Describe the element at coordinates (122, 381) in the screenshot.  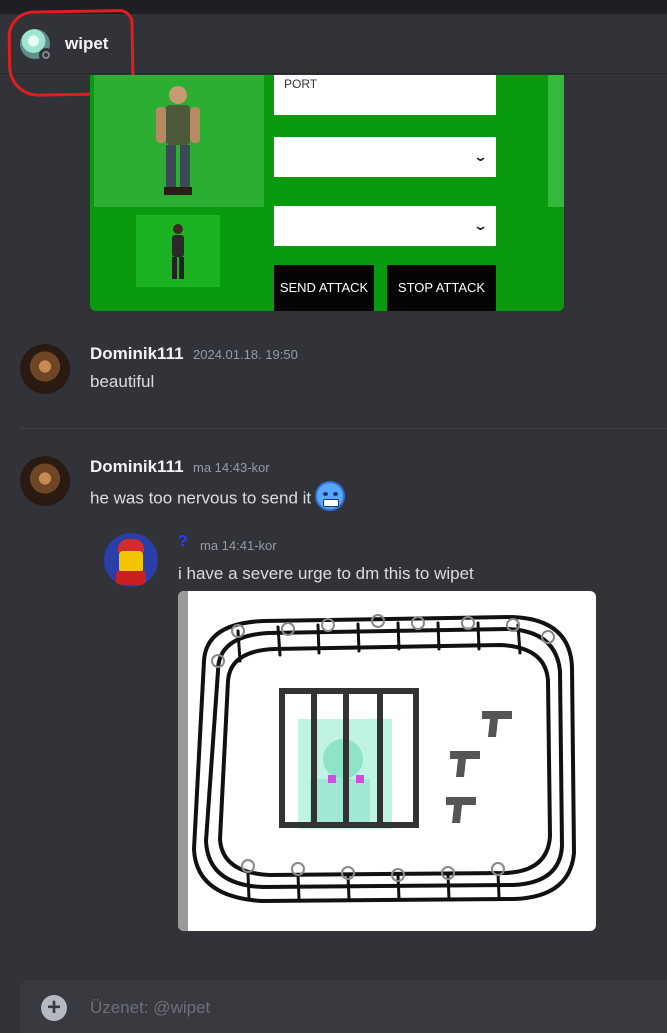
I see `message-text: beautiful` at that location.